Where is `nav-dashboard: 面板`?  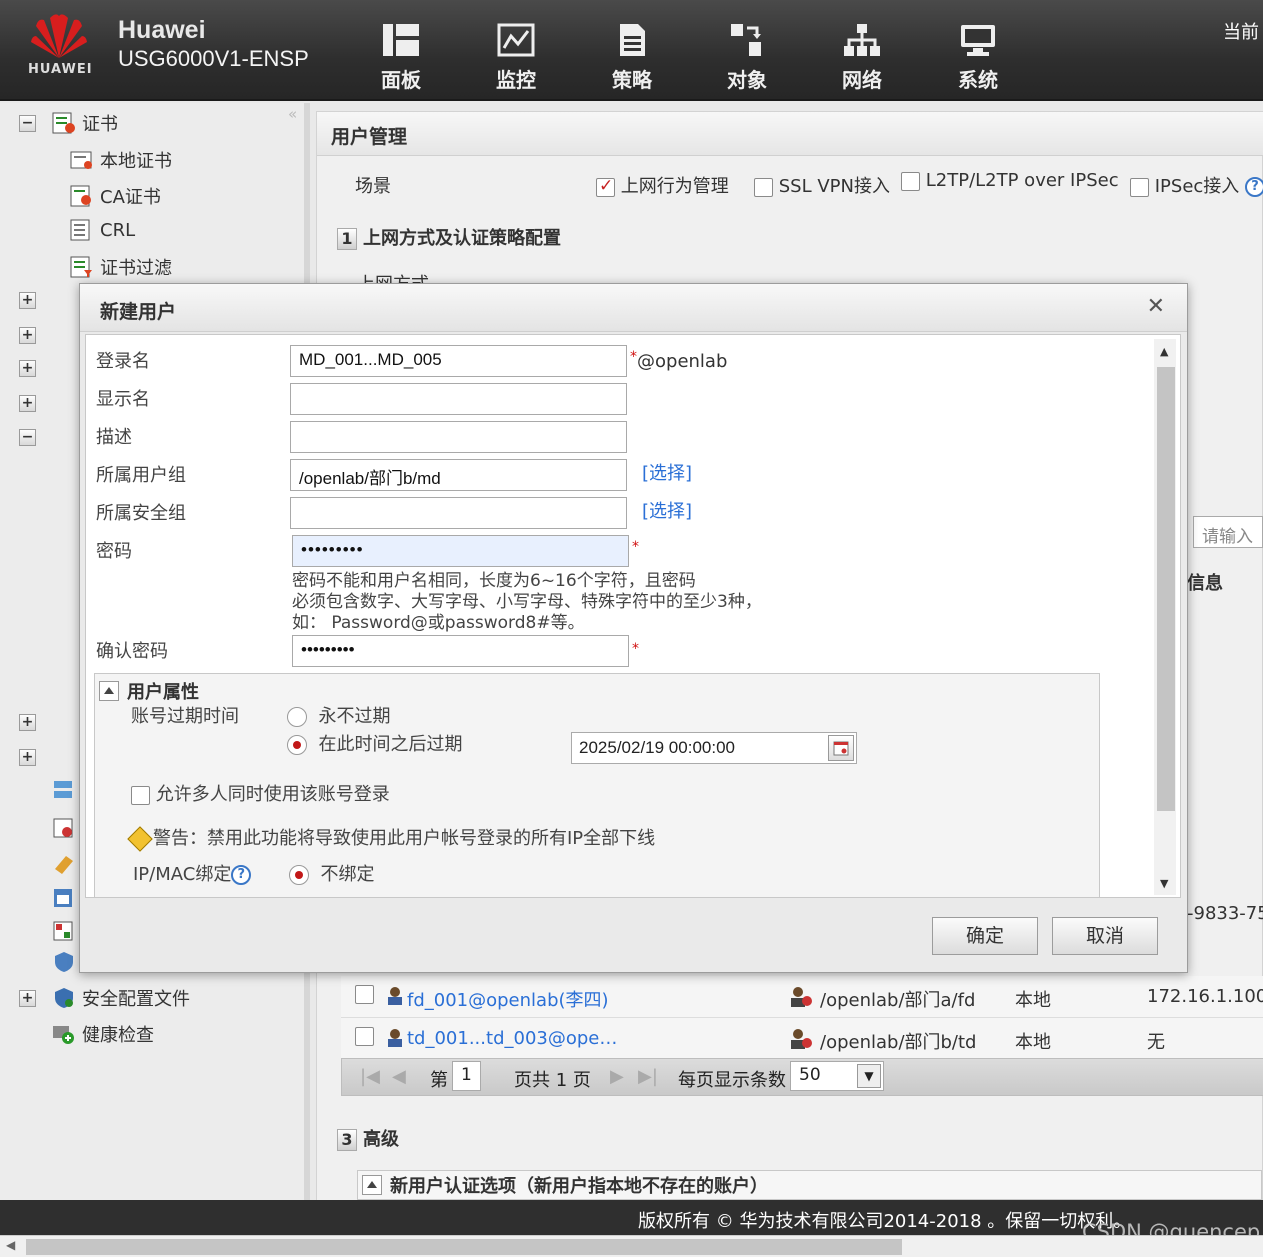
nav-dashboard: 面板 is located at coordinates (401, 57).